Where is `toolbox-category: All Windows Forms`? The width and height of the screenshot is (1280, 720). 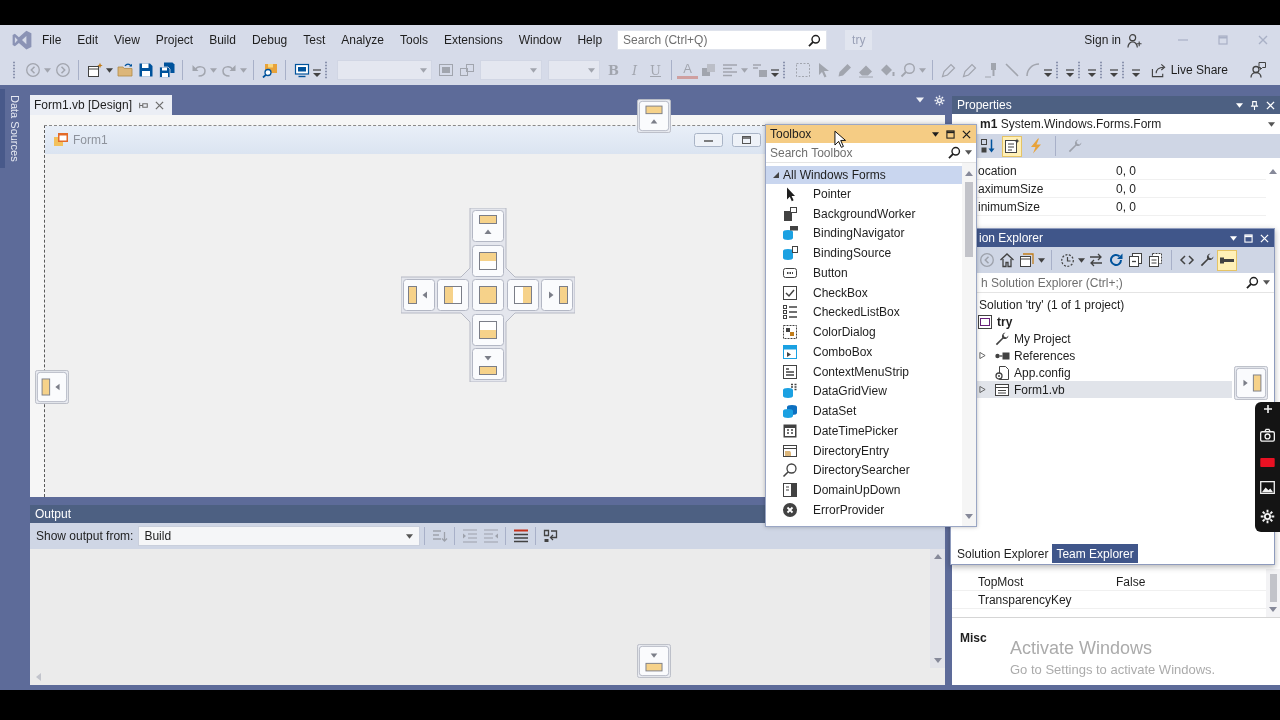
toolbox-category: All Windows Forms is located at coordinates (864, 175).